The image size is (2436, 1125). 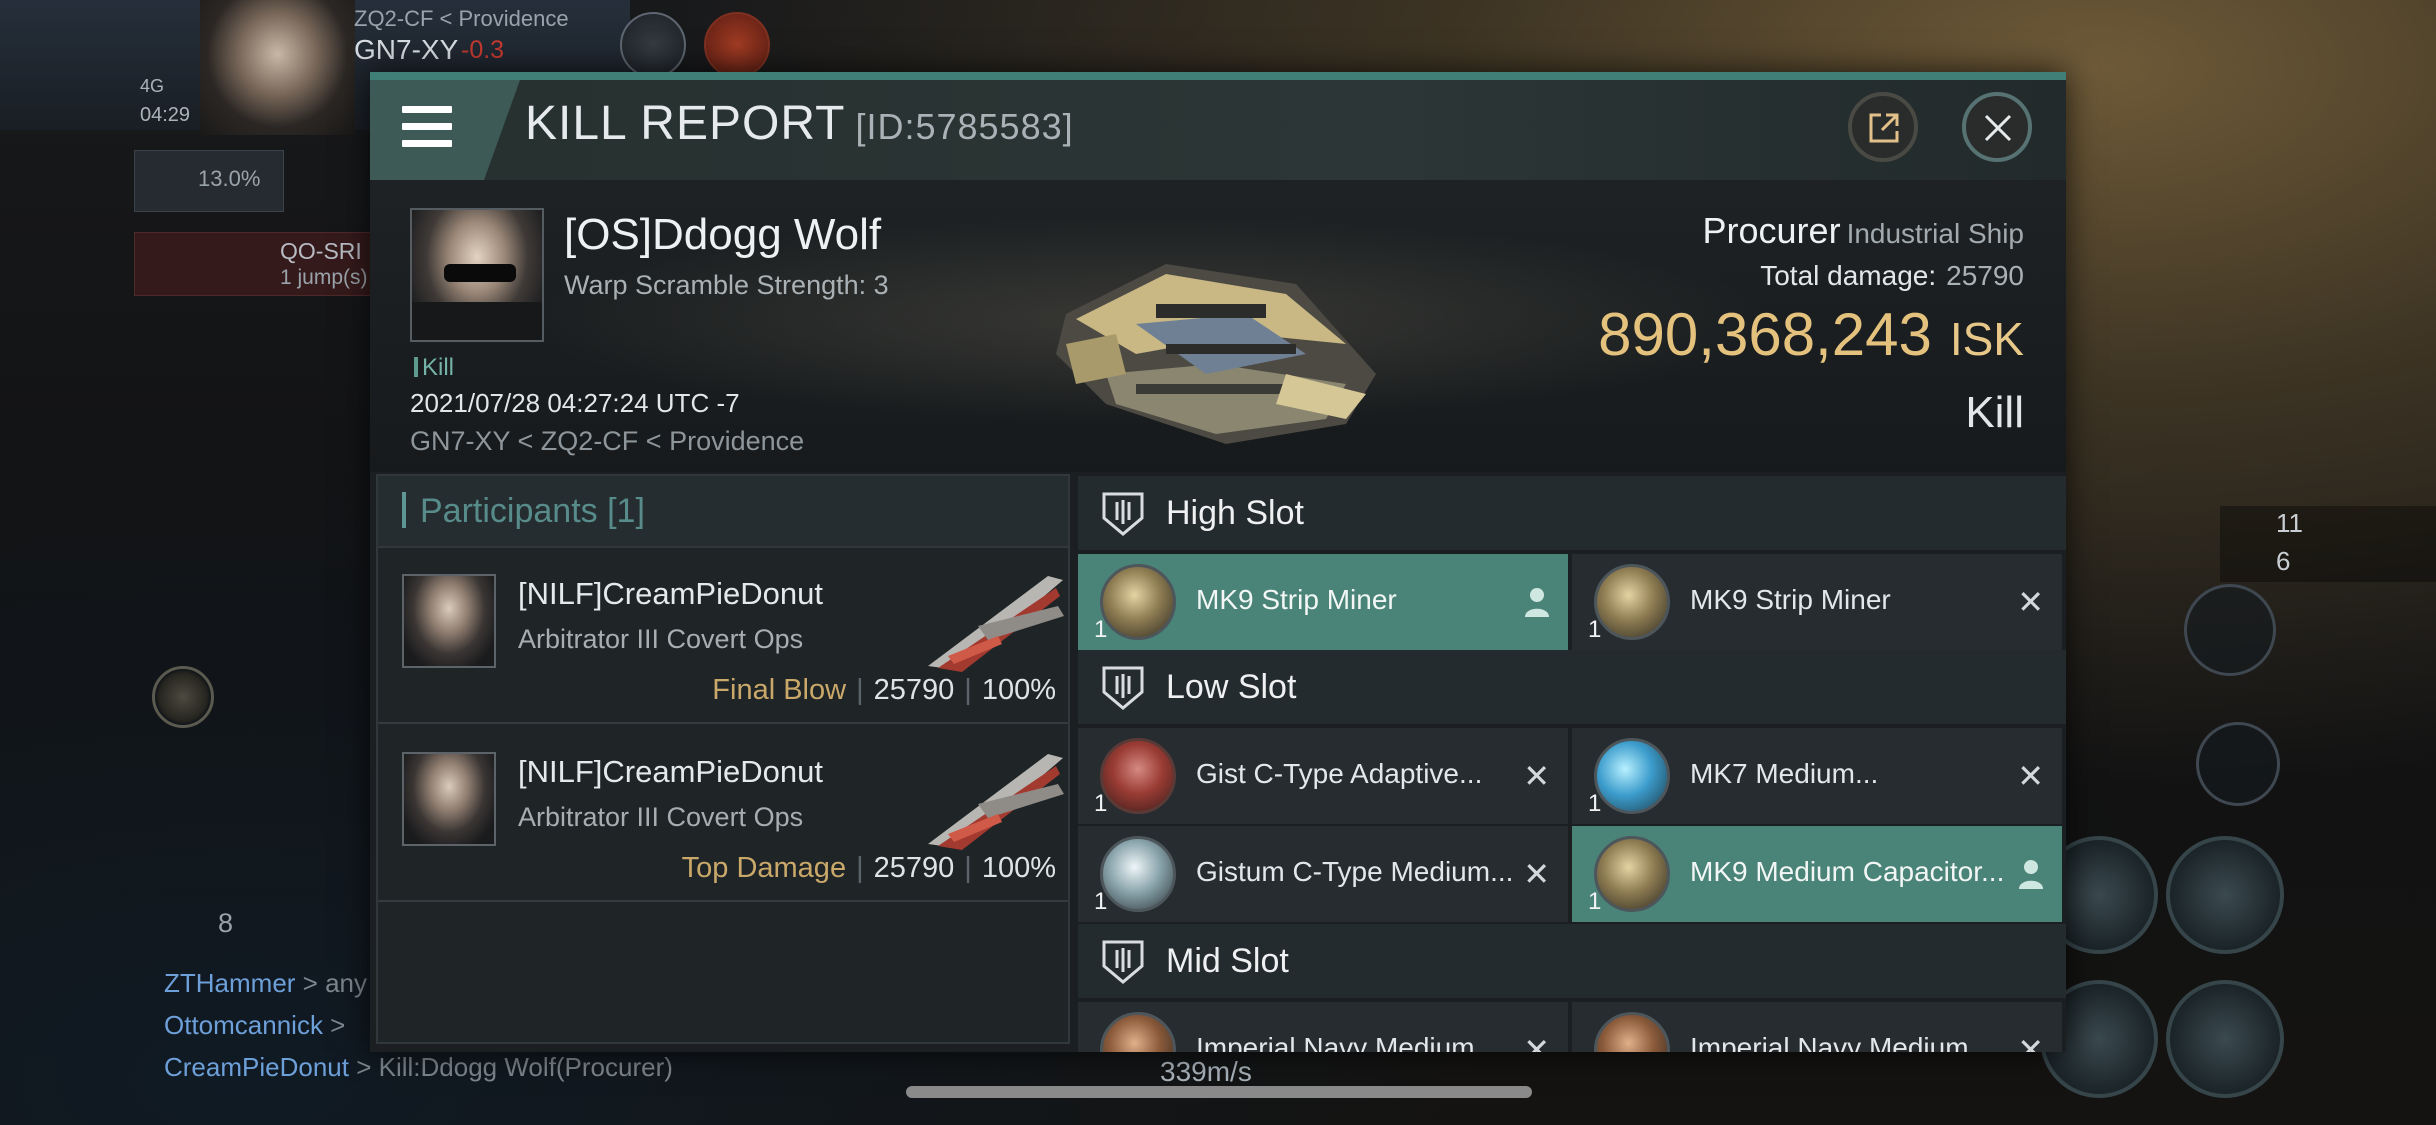 I want to click on speed-readout: 339m/s, so click(x=1206, y=1071).